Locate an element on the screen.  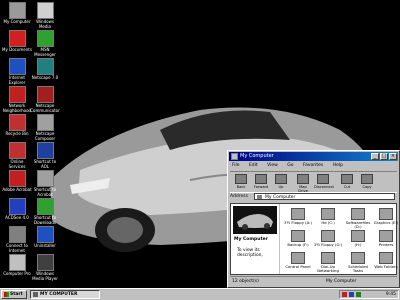
desktop-icon: Shortcut to Downloads is located at coordinates (45, 211).